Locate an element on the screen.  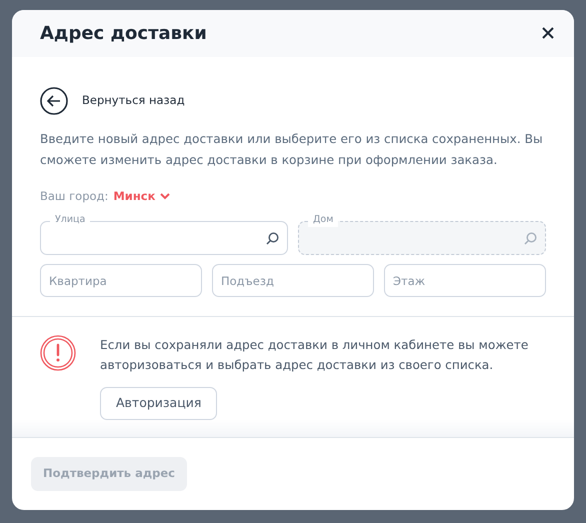
input-field: Подъезд is located at coordinates (293, 281).